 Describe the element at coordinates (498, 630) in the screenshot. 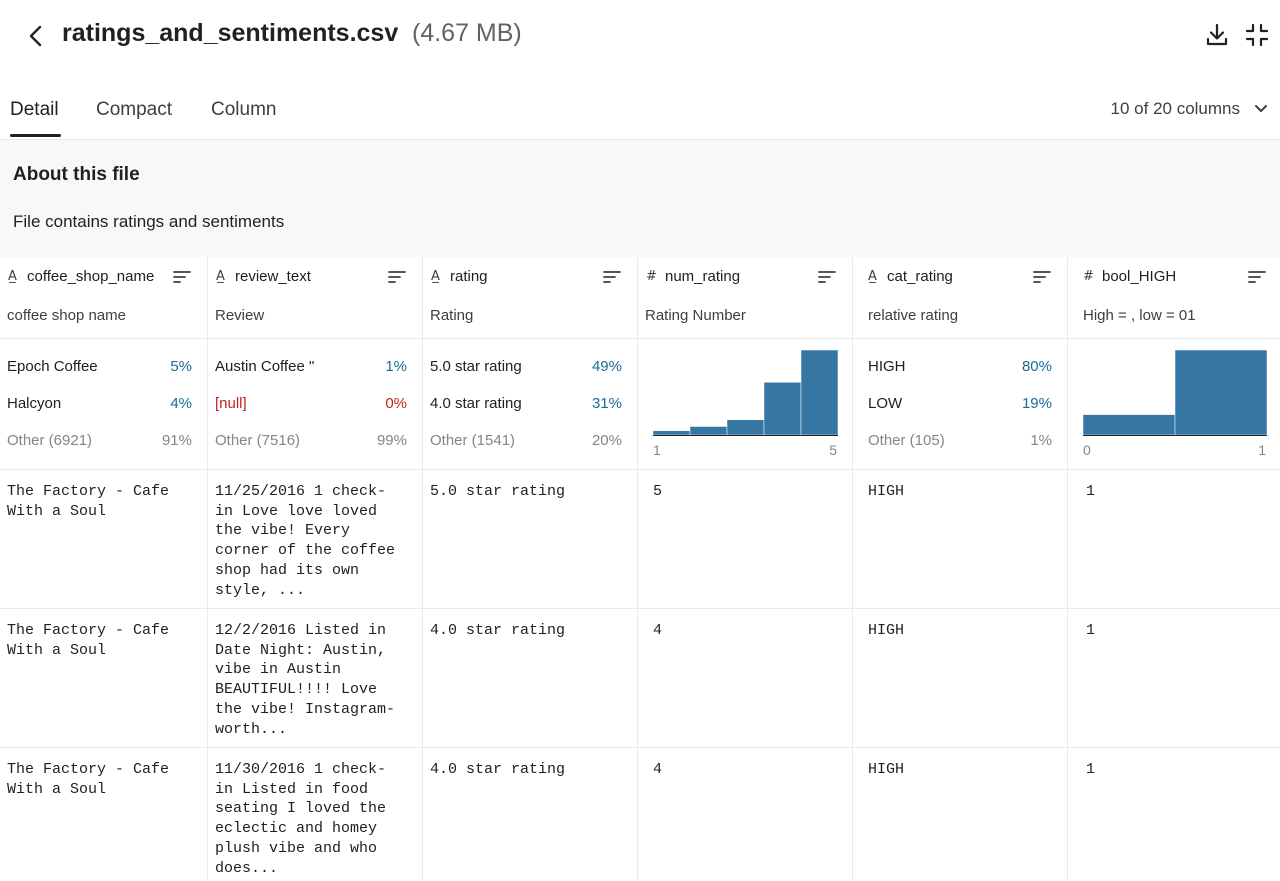

I see `table-cell: 4.0 star rating` at that location.